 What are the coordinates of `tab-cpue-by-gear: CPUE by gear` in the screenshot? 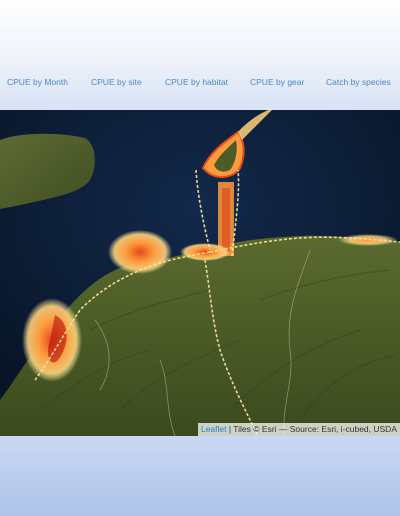 It's located at (277, 82).